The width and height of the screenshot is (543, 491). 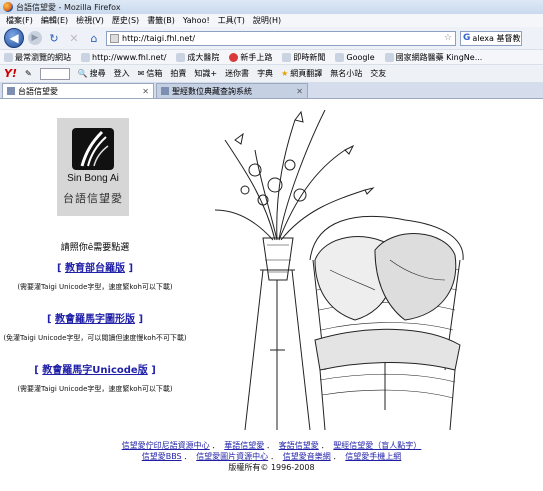 What do you see at coordinates (78, 90) in the screenshot?
I see `tab-taigi: 台語信望愛 ✕` at bounding box center [78, 90].